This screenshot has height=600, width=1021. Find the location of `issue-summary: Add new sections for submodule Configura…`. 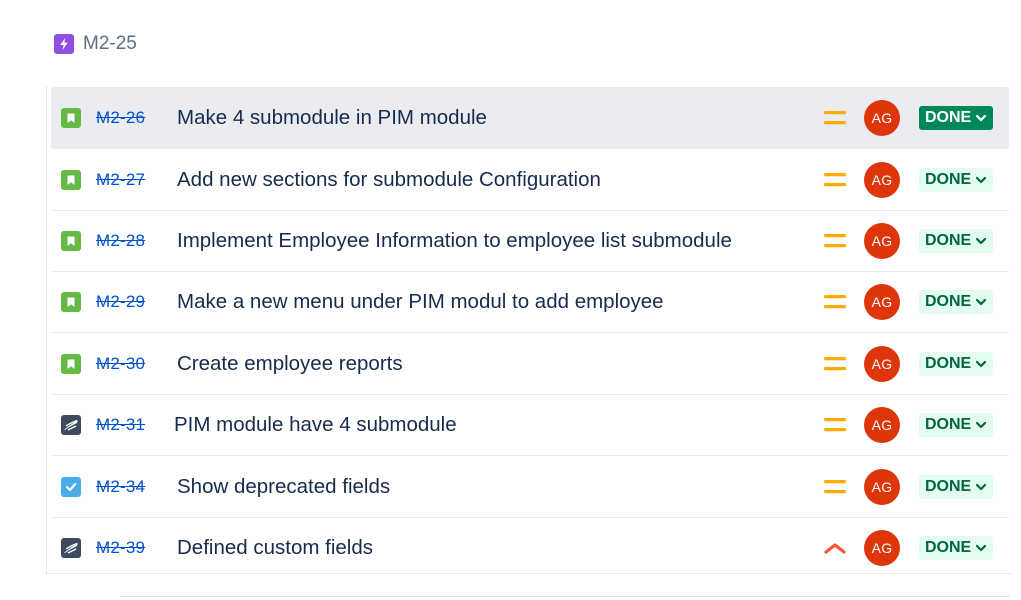

issue-summary: Add new sections for submodule Configura… is located at coordinates (389, 180).